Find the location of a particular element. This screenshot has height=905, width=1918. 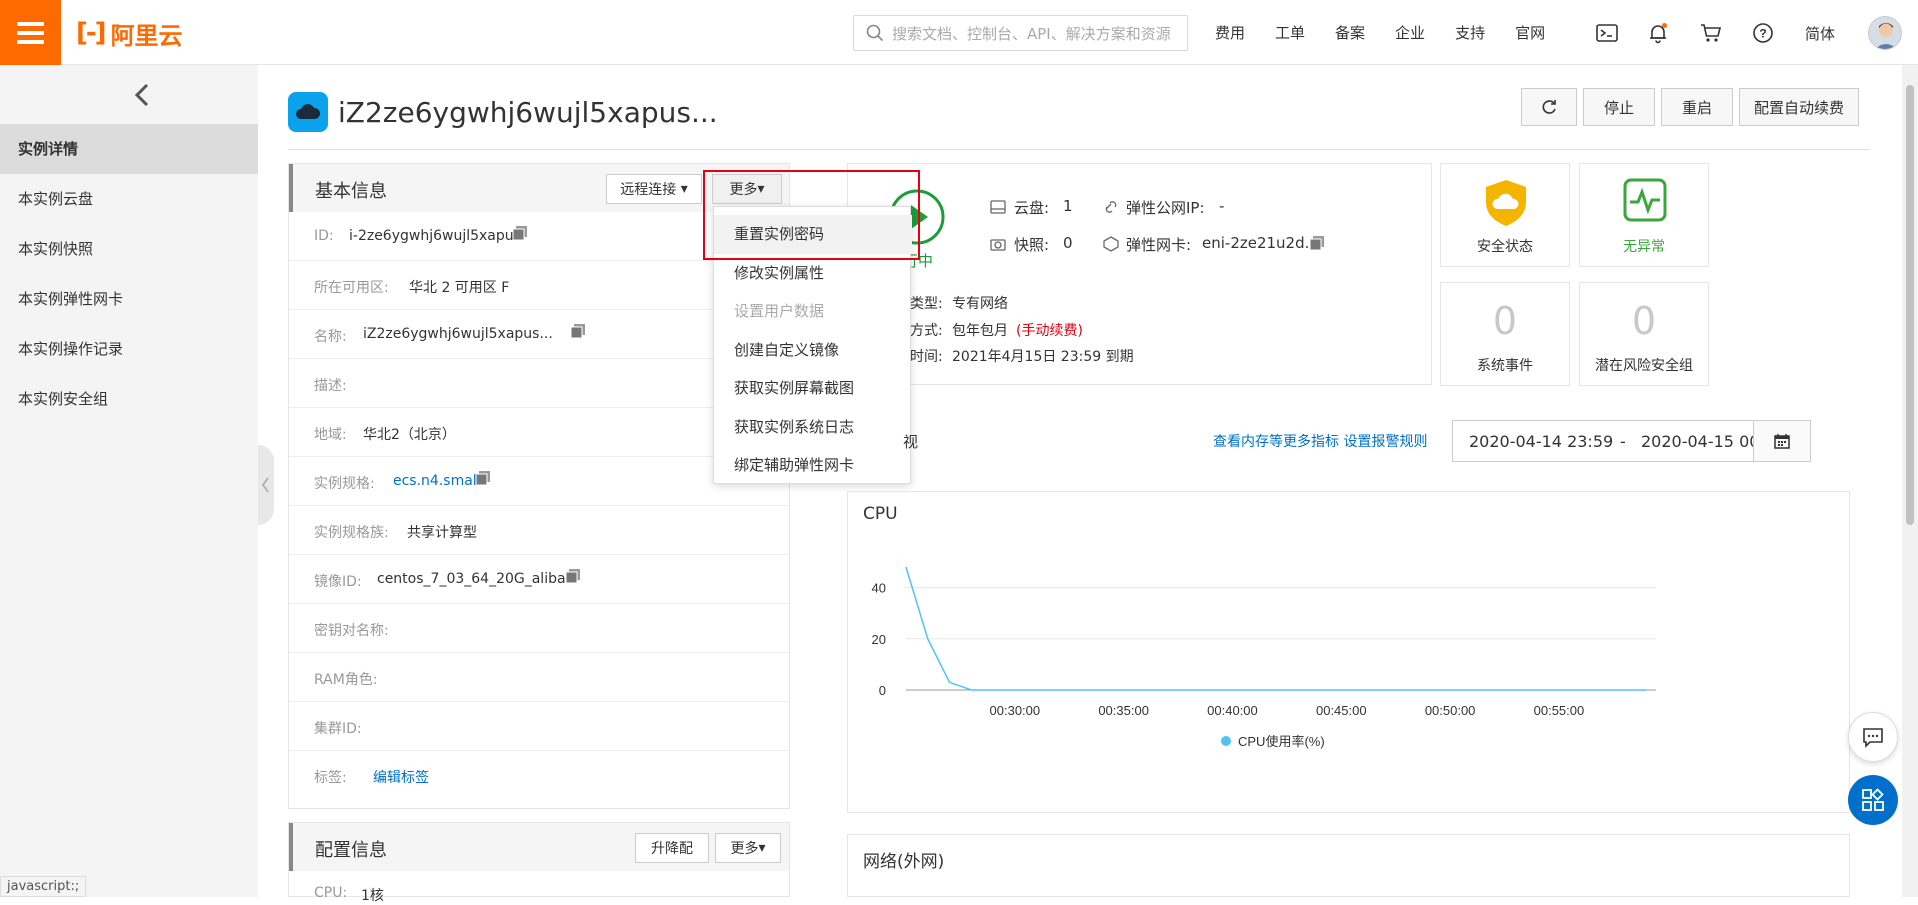

health-status-tile: 无异常 is located at coordinates (1644, 215).